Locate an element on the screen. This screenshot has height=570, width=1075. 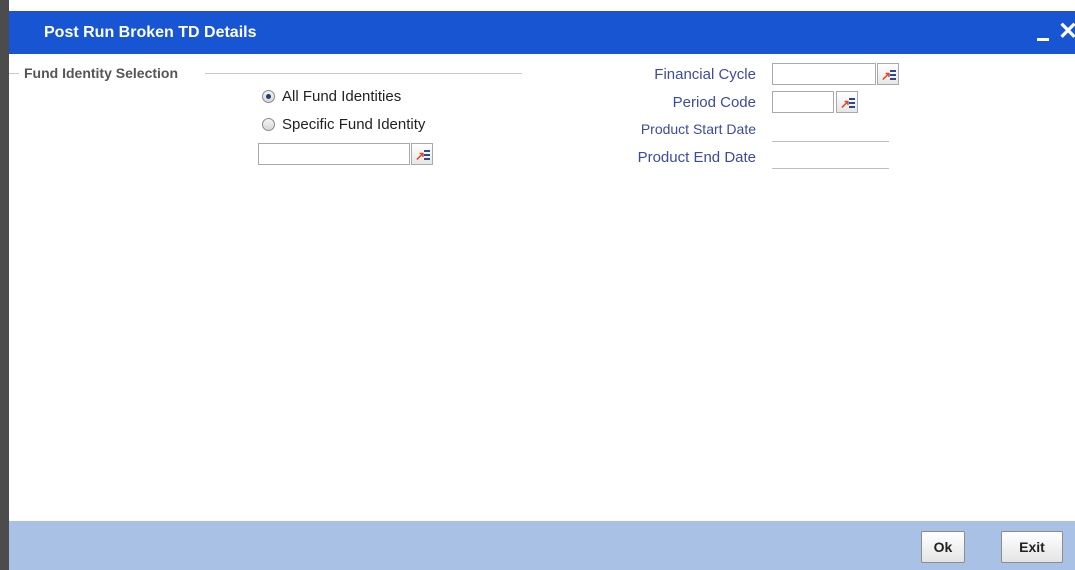
fund-identity-lov-button: ↗ is located at coordinates (422, 154).